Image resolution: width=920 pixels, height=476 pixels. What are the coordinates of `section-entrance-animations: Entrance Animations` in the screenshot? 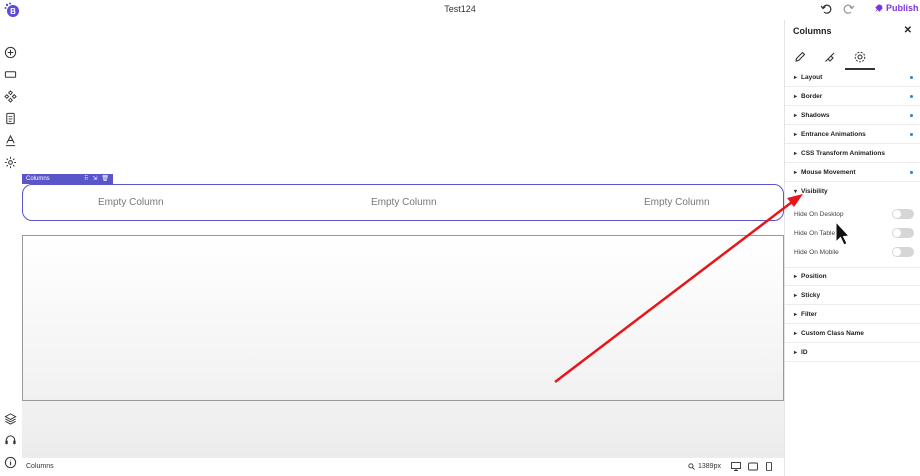 It's located at (852, 134).